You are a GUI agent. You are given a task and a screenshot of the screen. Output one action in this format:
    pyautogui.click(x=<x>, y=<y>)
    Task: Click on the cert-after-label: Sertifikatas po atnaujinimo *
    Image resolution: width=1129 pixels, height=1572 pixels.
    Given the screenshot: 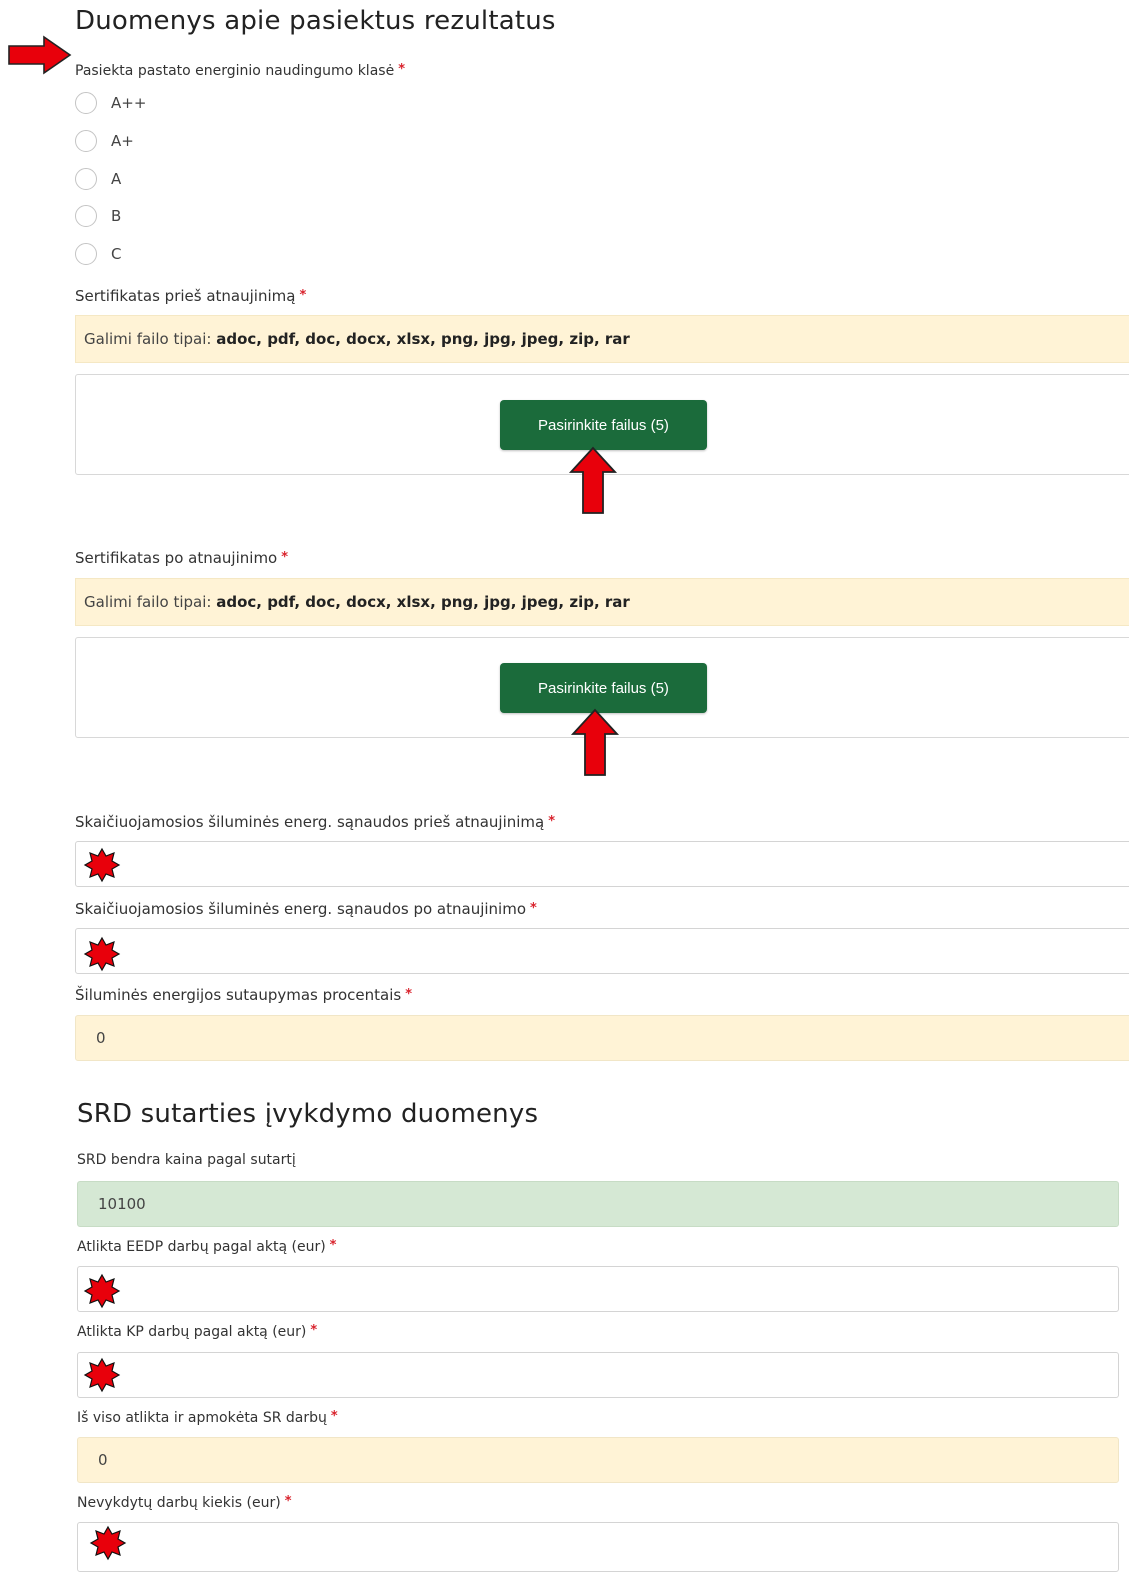 What is the action you would take?
    pyautogui.click(x=182, y=558)
    